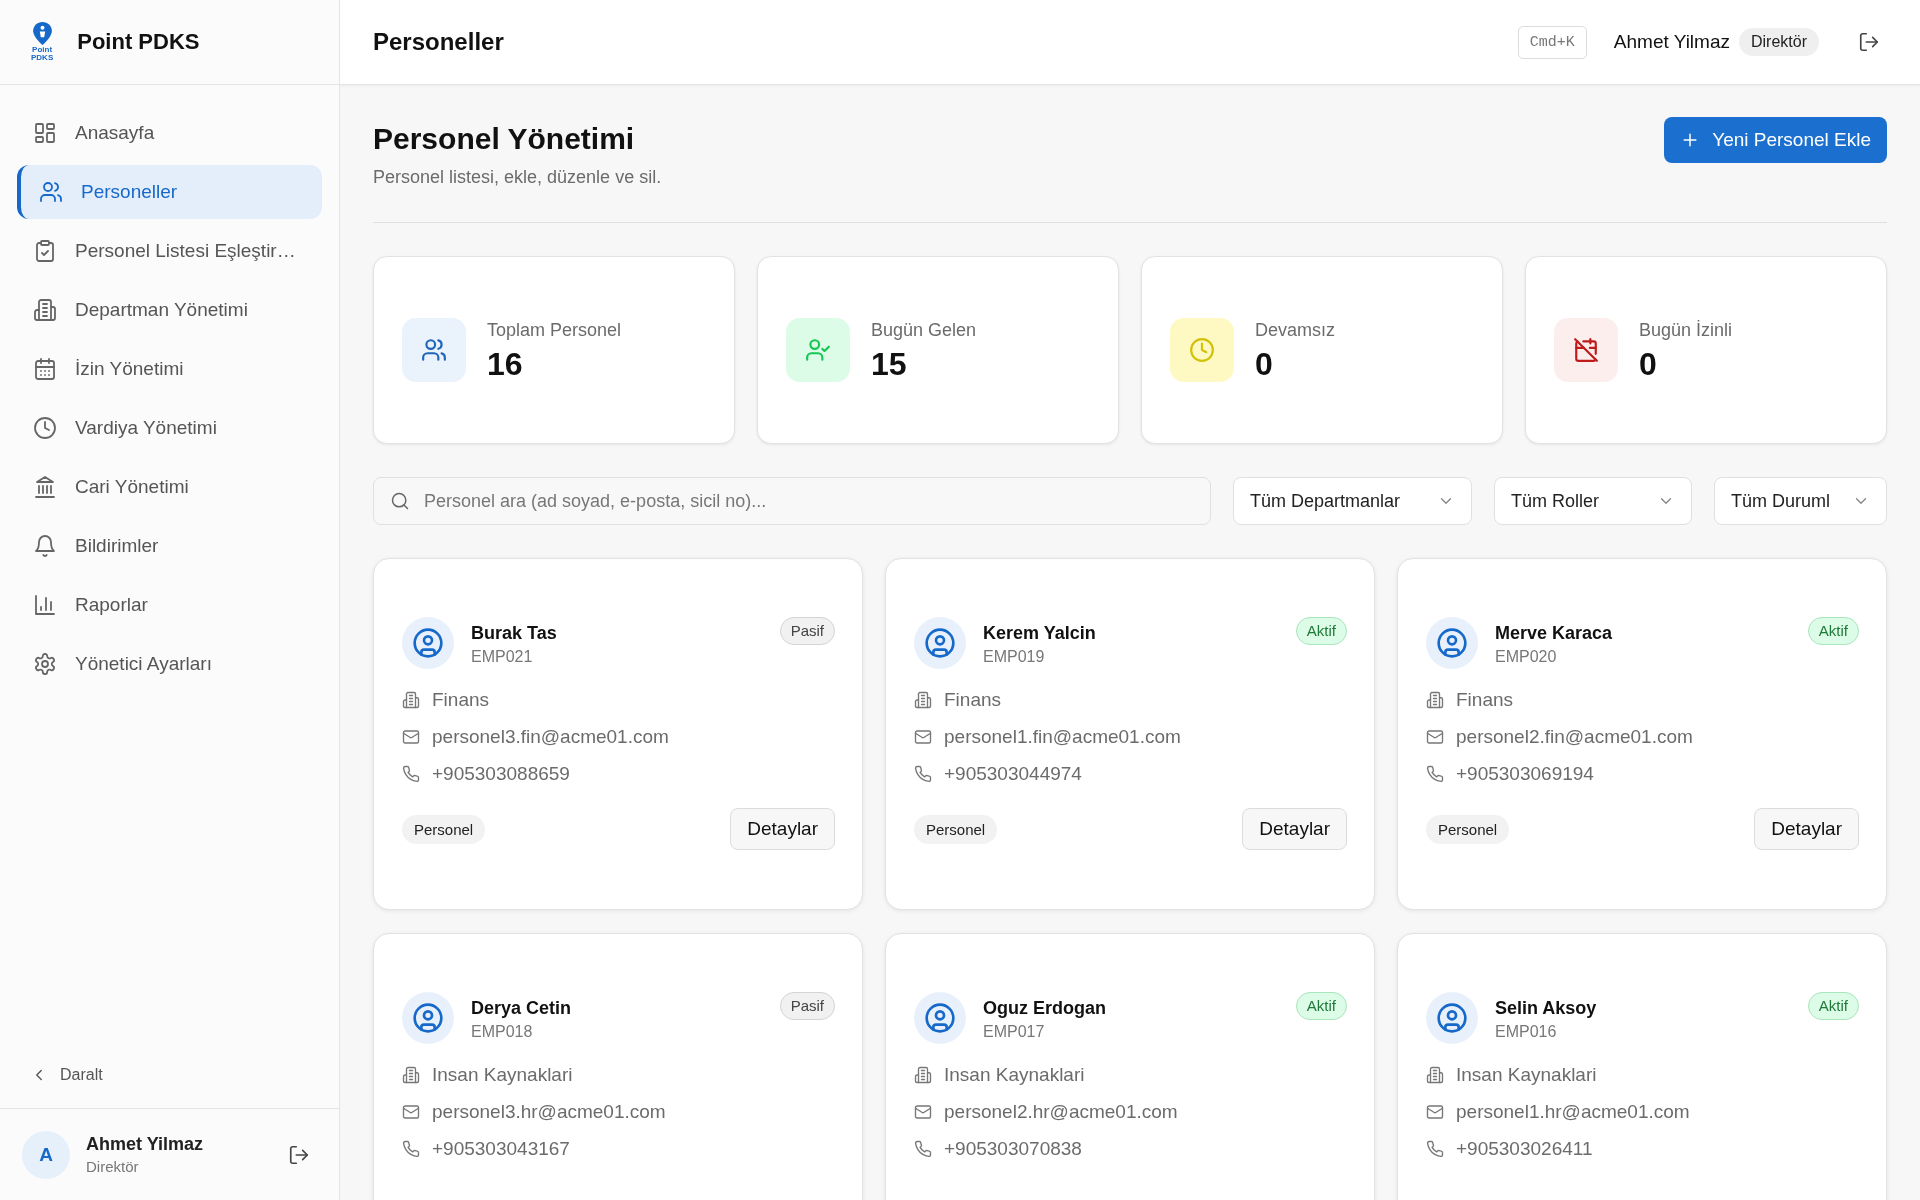 This screenshot has height=1200, width=1920. What do you see at coordinates (550, 737) in the screenshot?
I see `employee-email: personel3.fin@acme01.com` at bounding box center [550, 737].